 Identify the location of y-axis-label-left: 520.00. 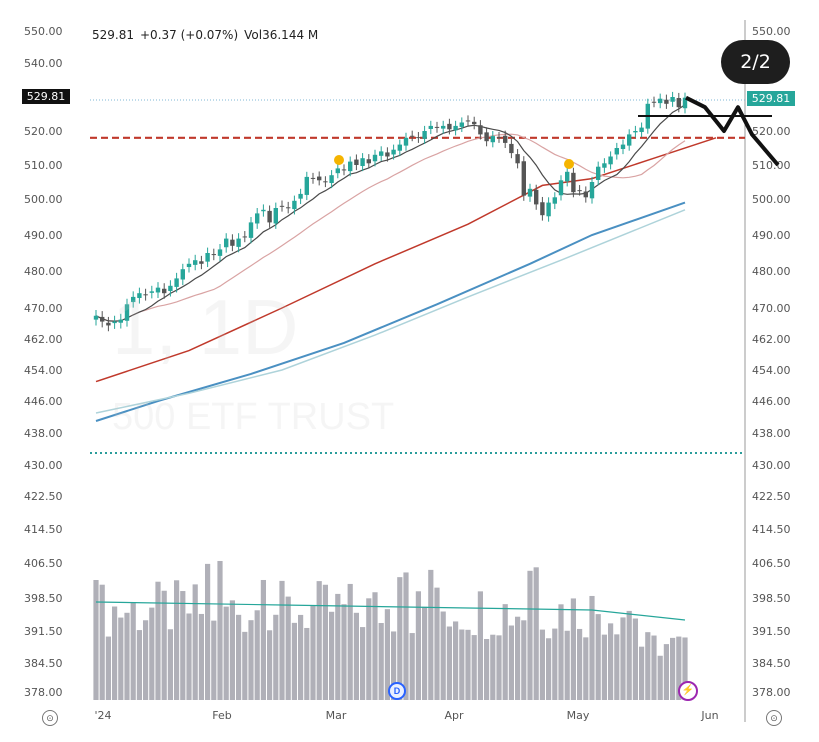
(43, 131).